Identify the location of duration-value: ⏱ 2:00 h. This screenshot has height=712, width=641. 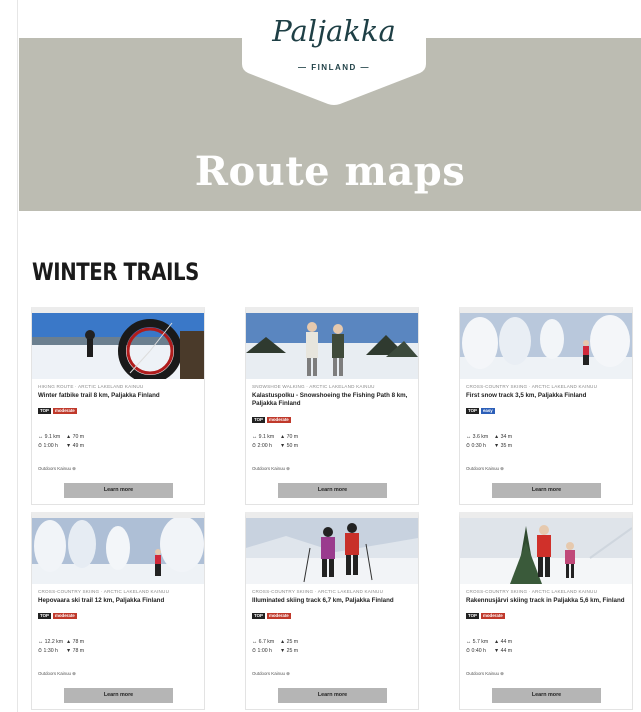
(262, 445).